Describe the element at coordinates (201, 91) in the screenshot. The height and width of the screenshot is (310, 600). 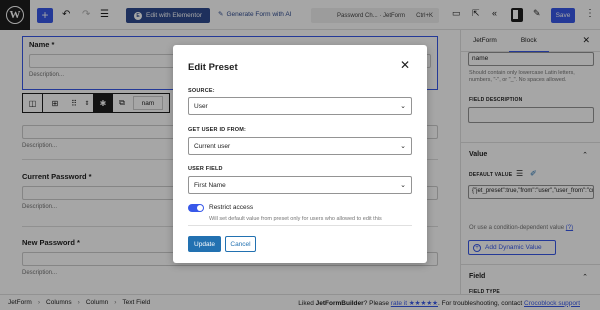
I see `source-label: SOURCE:` at that location.